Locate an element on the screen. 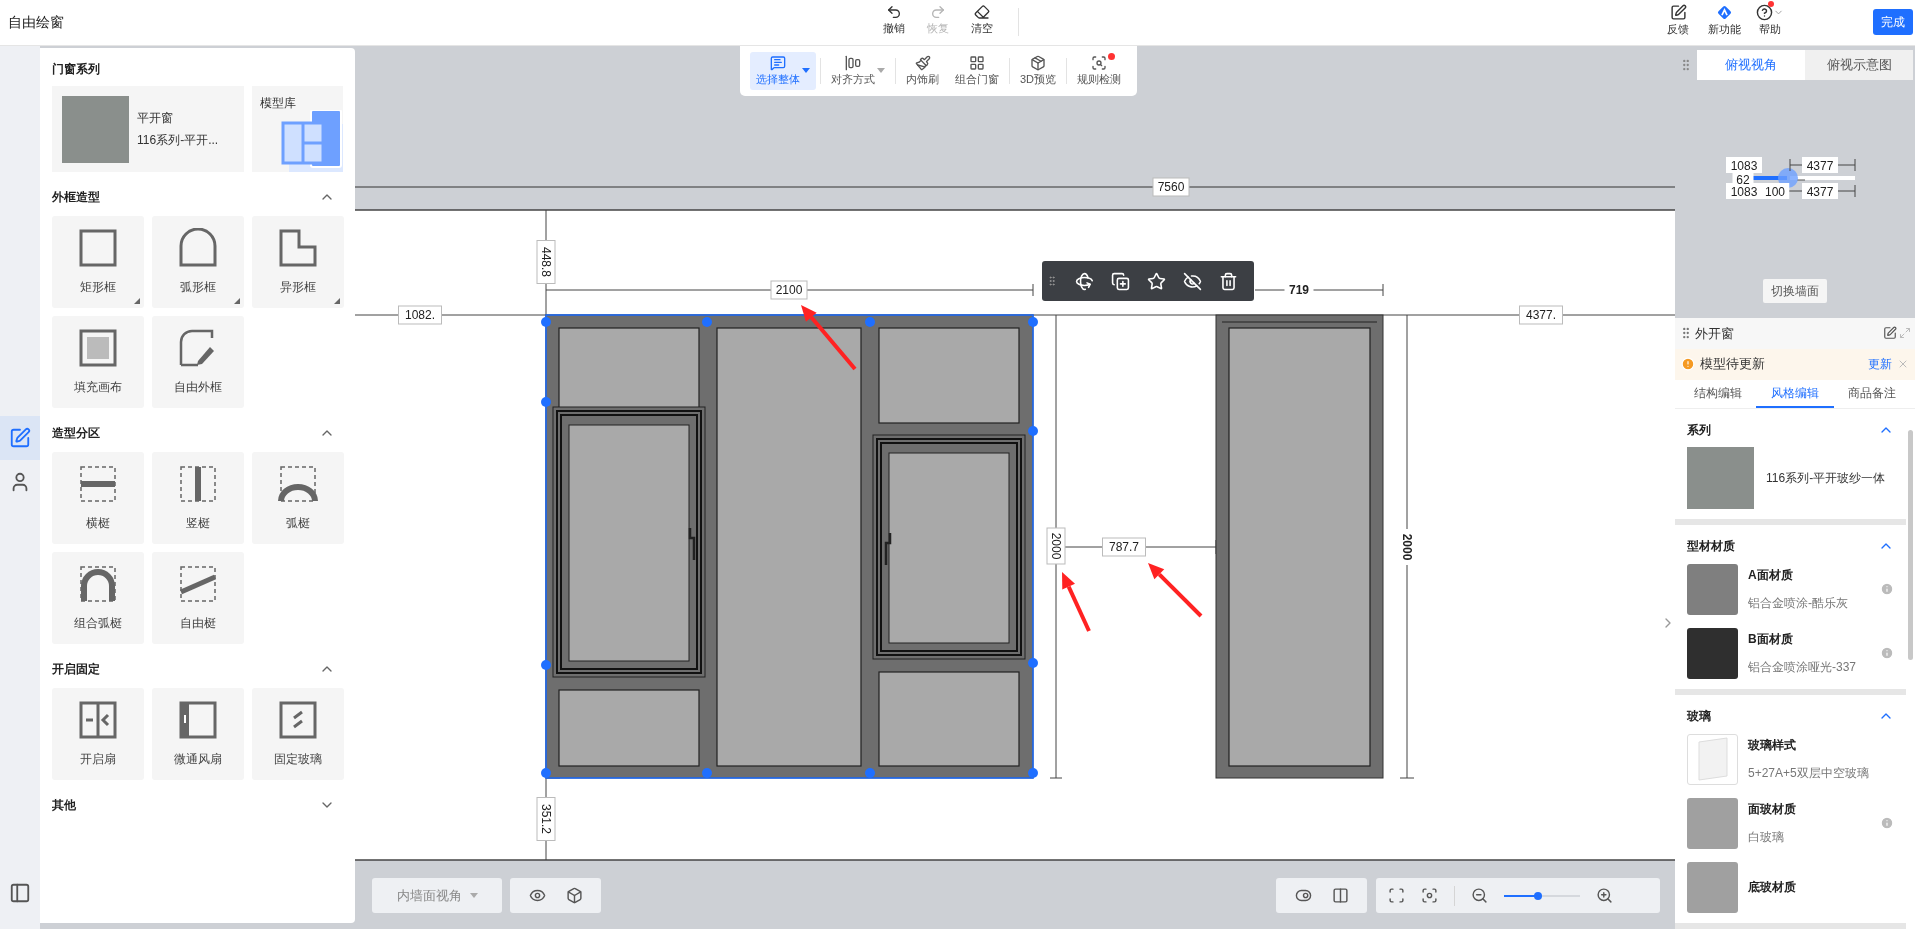 This screenshot has width=1915, height=929. toolbar-button: 组合门窗 is located at coordinates (977, 71).